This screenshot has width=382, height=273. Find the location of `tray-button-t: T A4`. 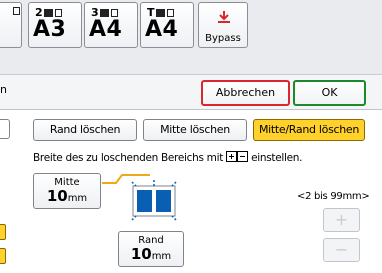

tray-button-t: T A4 is located at coordinates (167, 25).